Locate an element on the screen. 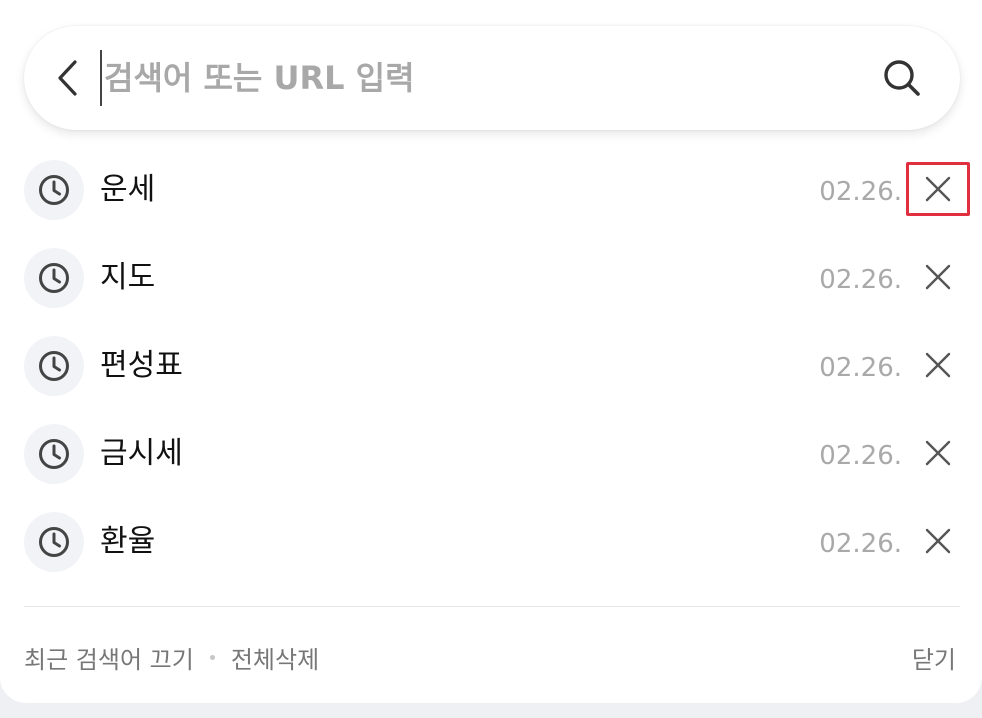 This screenshot has height=718, width=982. history-item-label: 금시세 is located at coordinates (141, 454).